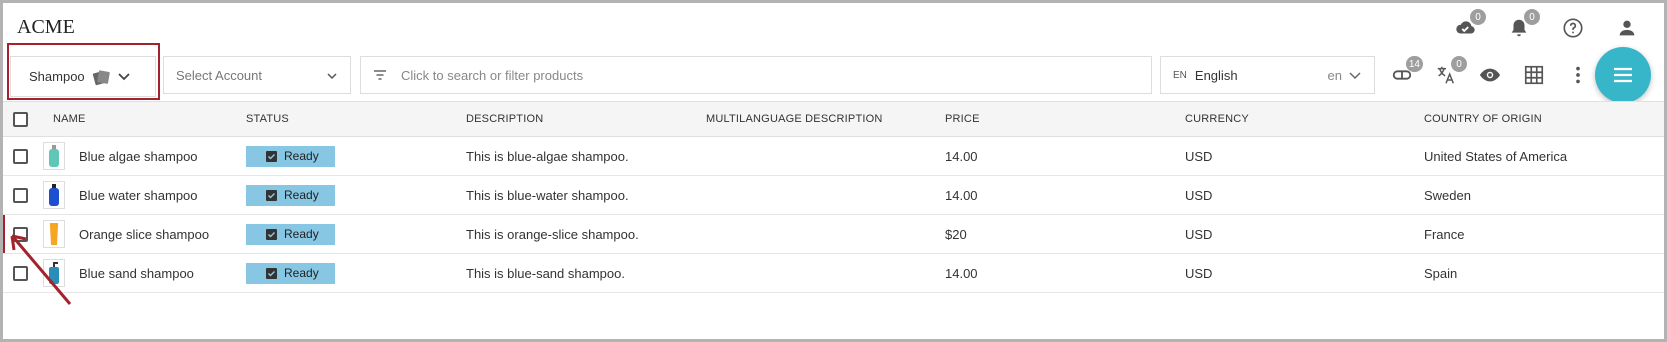  What do you see at coordinates (1578, 75) in the screenshot?
I see `more-vertical-icon` at bounding box center [1578, 75].